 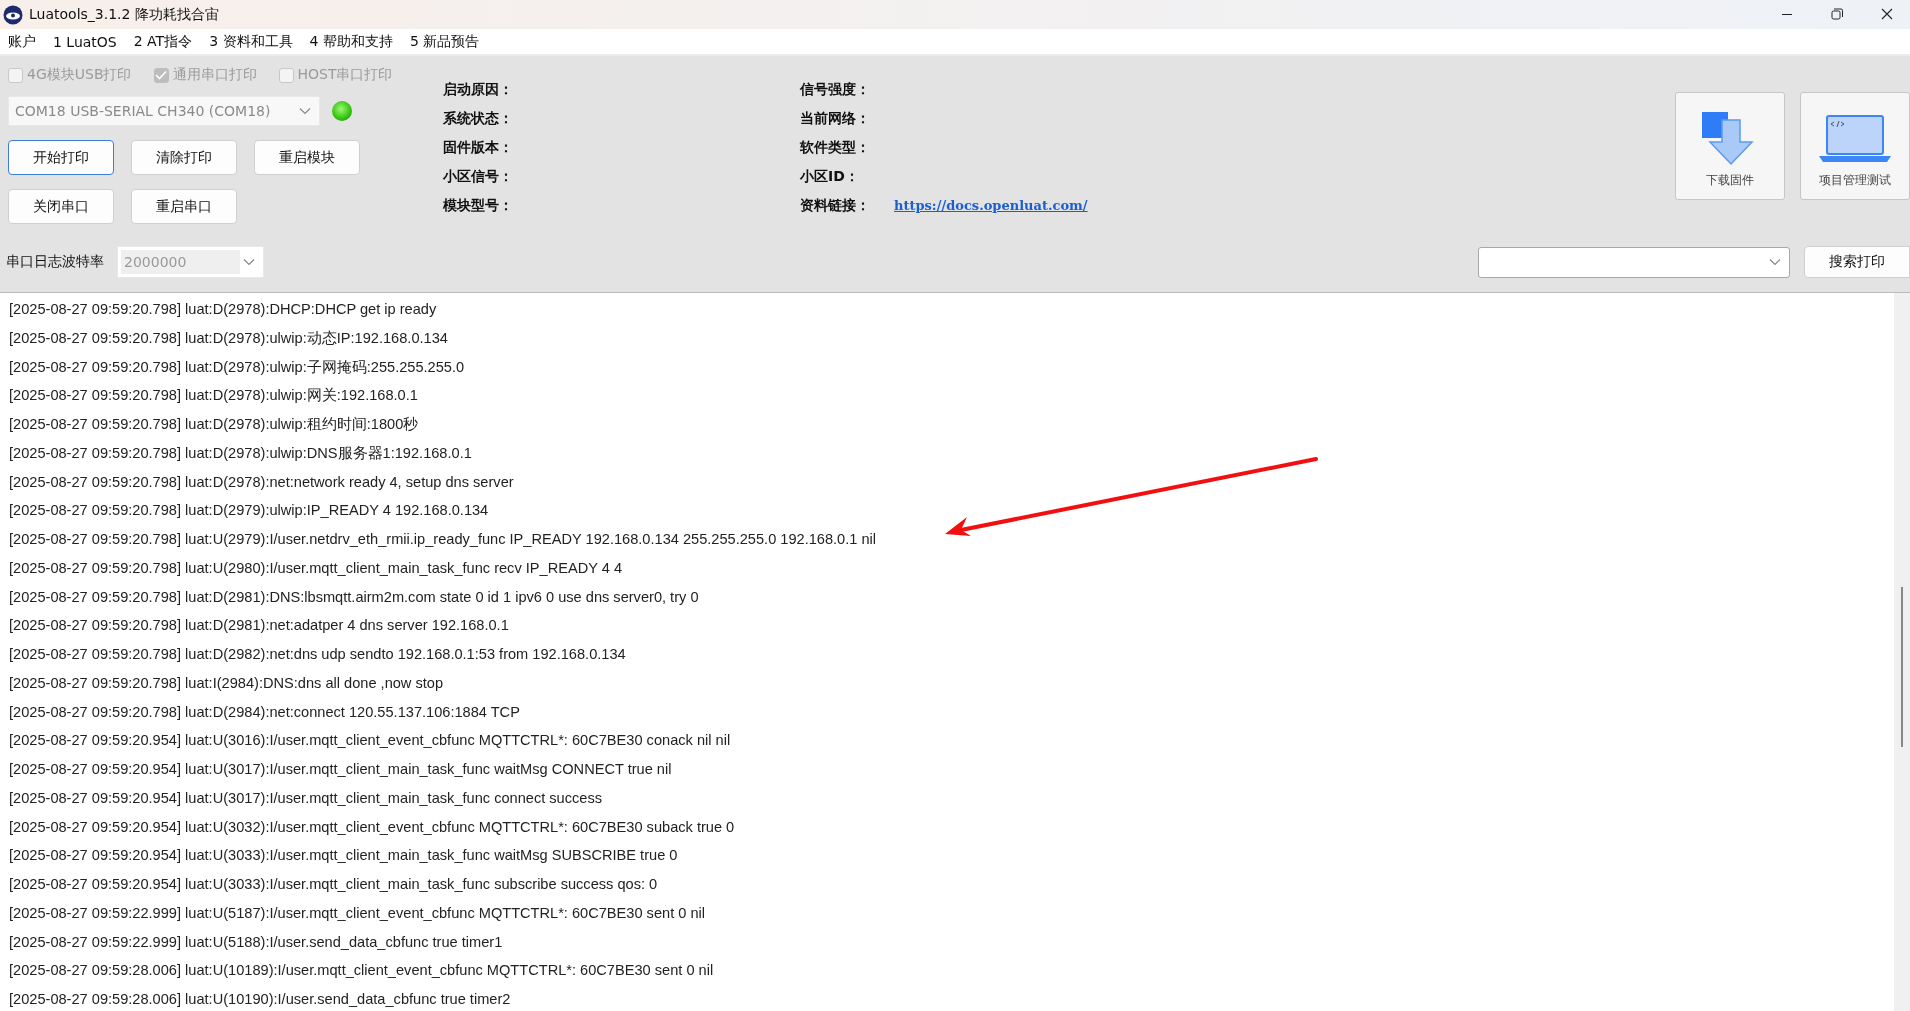 I want to click on log-line: [2025-08-27 09:59:20.798] luat:D(2978):ulwip:子网掩码:255.255.255.0, so click(x=237, y=367).